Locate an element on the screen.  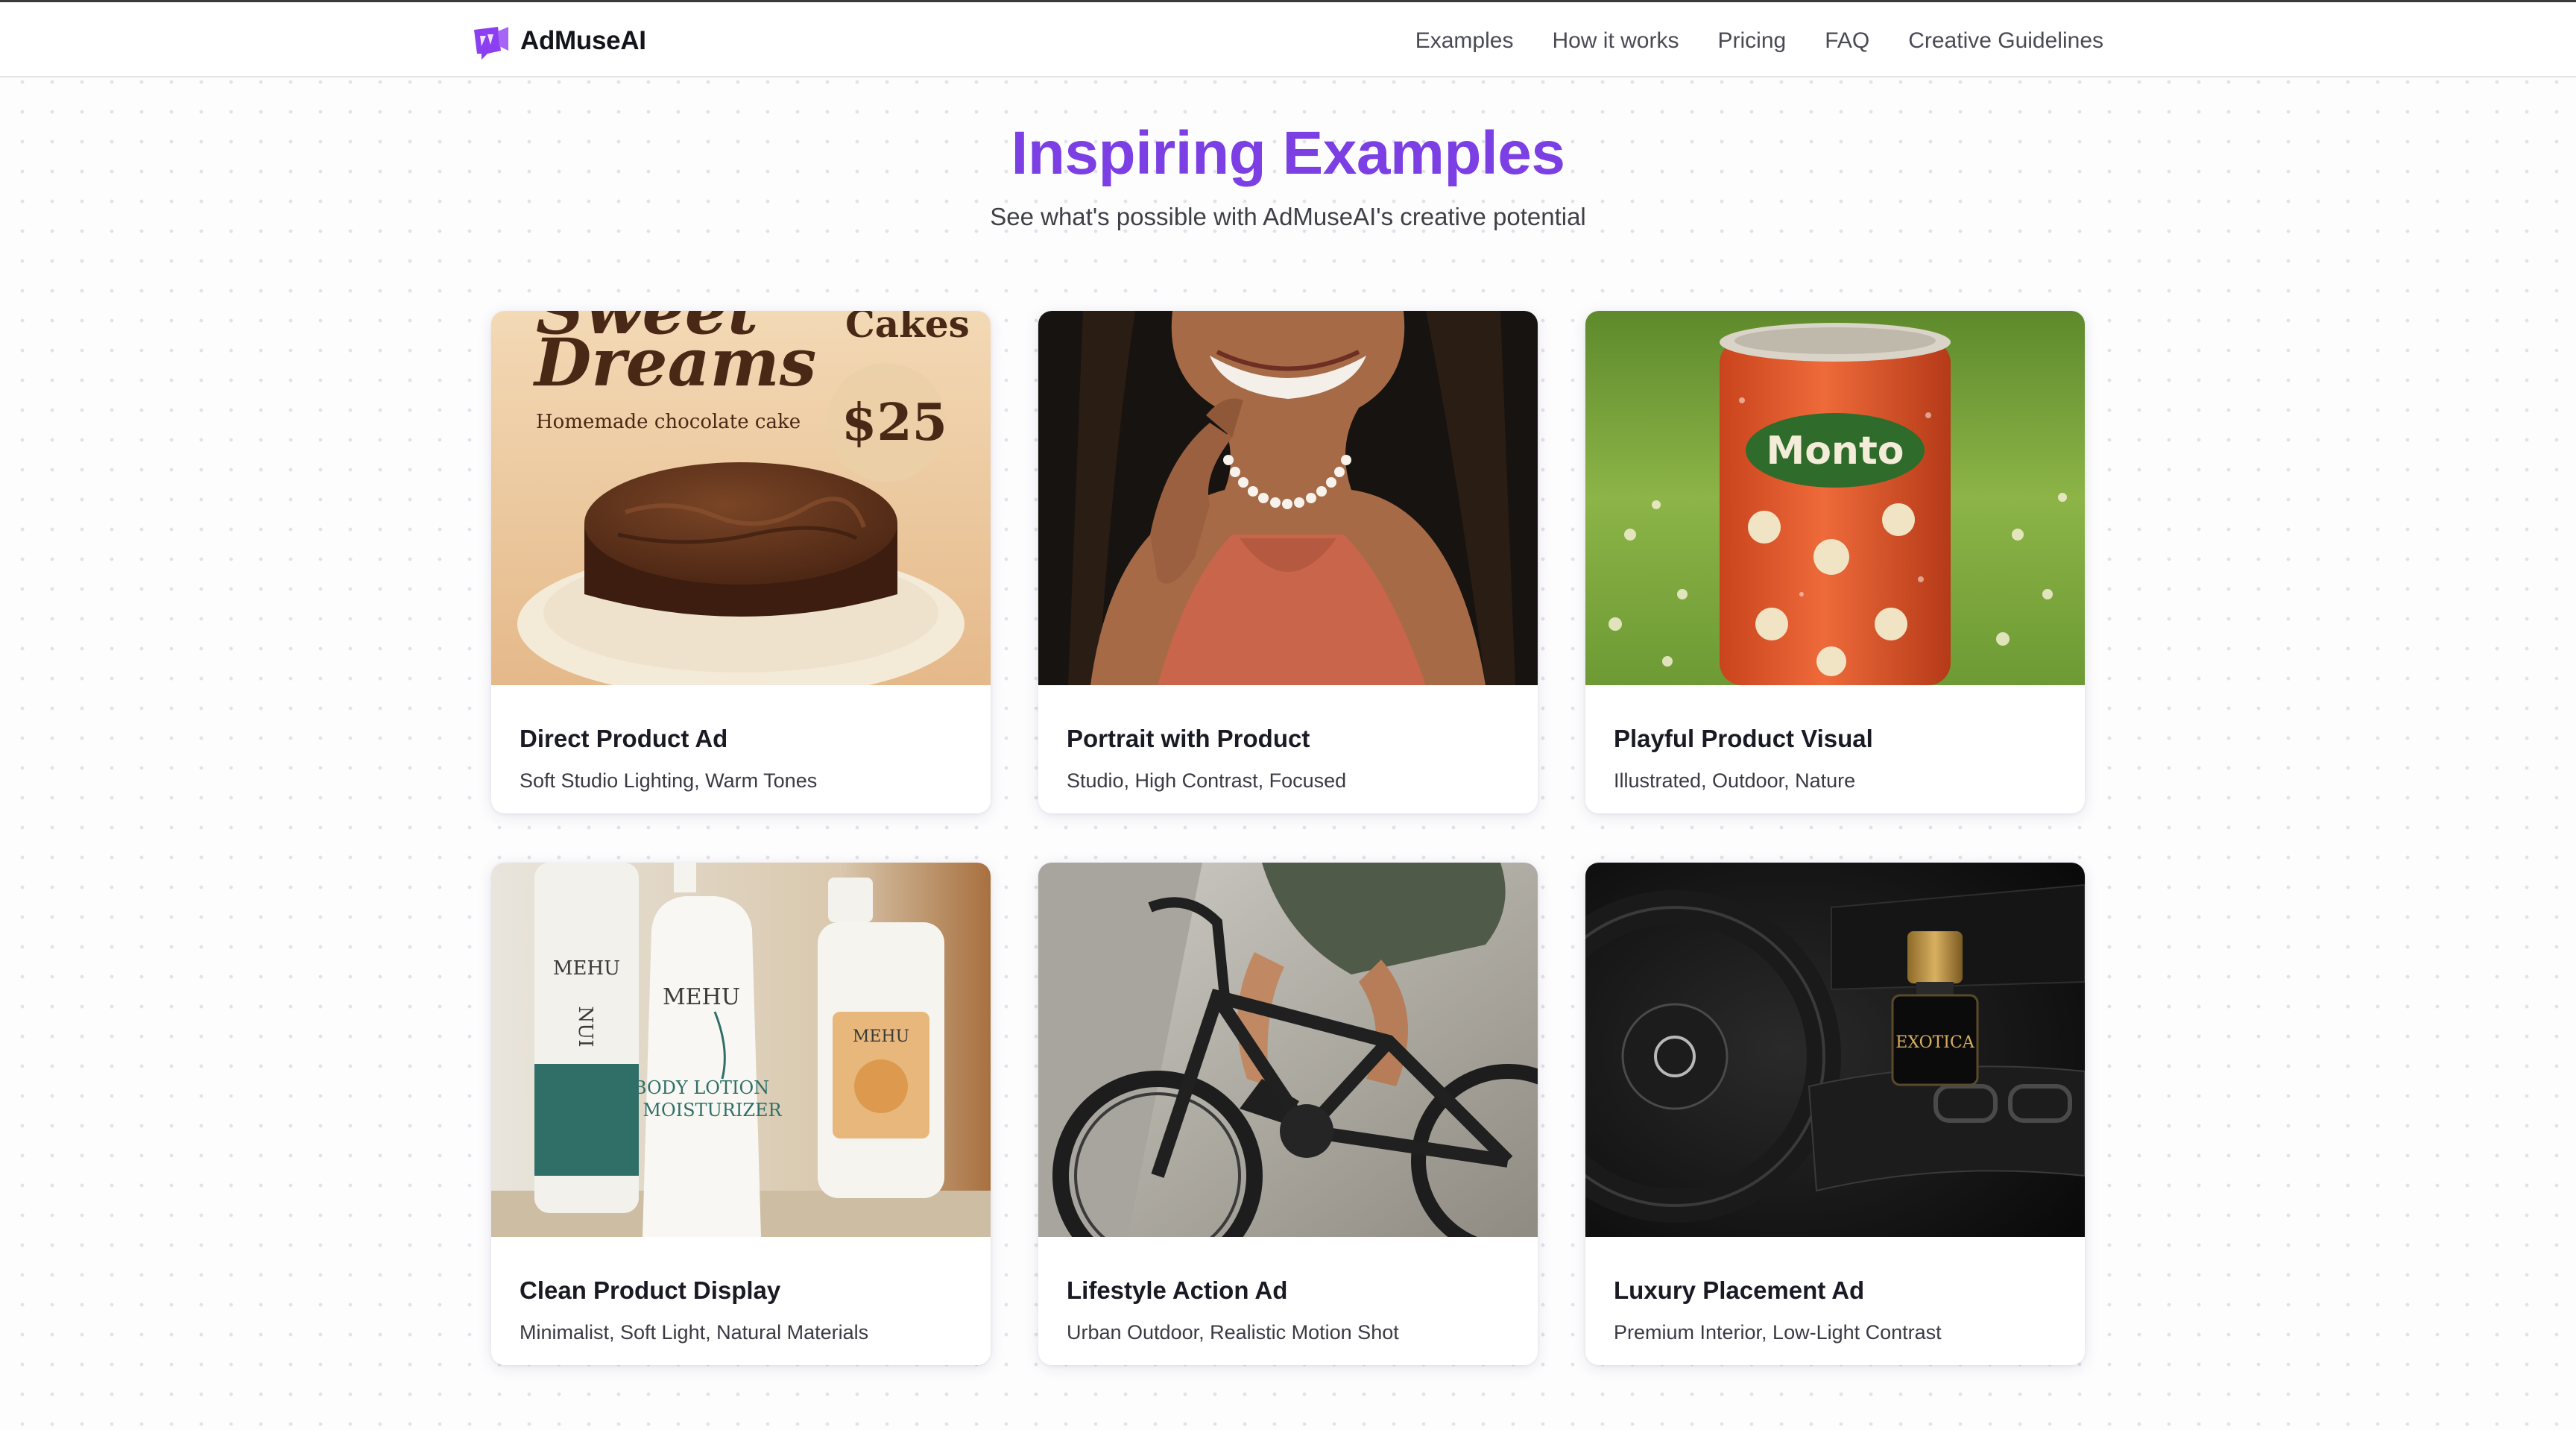
card-title: Playful Product Visual is located at coordinates (1743, 738).